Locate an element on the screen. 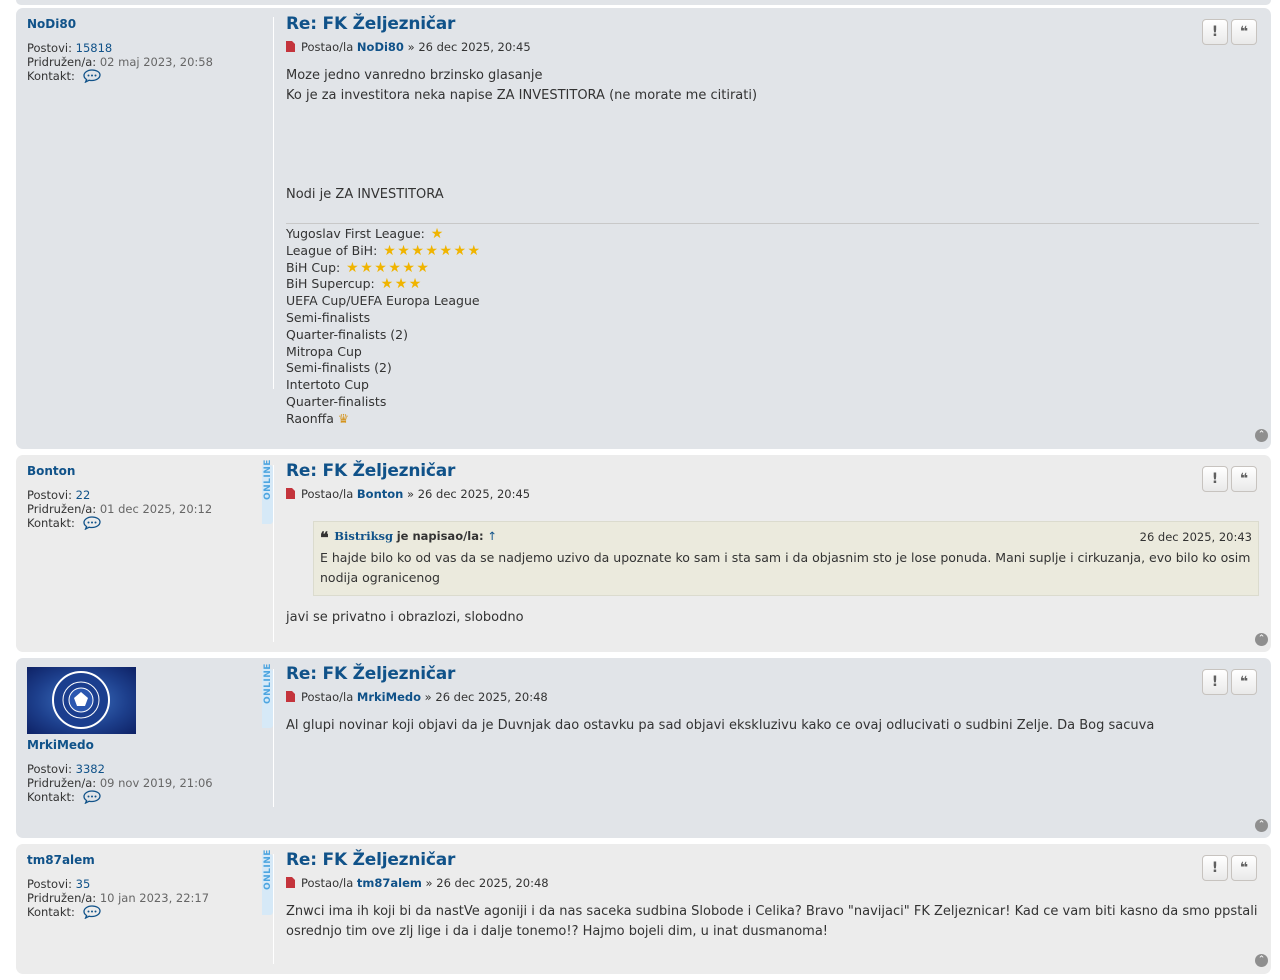 This screenshot has width=1280, height=980. post-count-link: 15818 is located at coordinates (94, 48).